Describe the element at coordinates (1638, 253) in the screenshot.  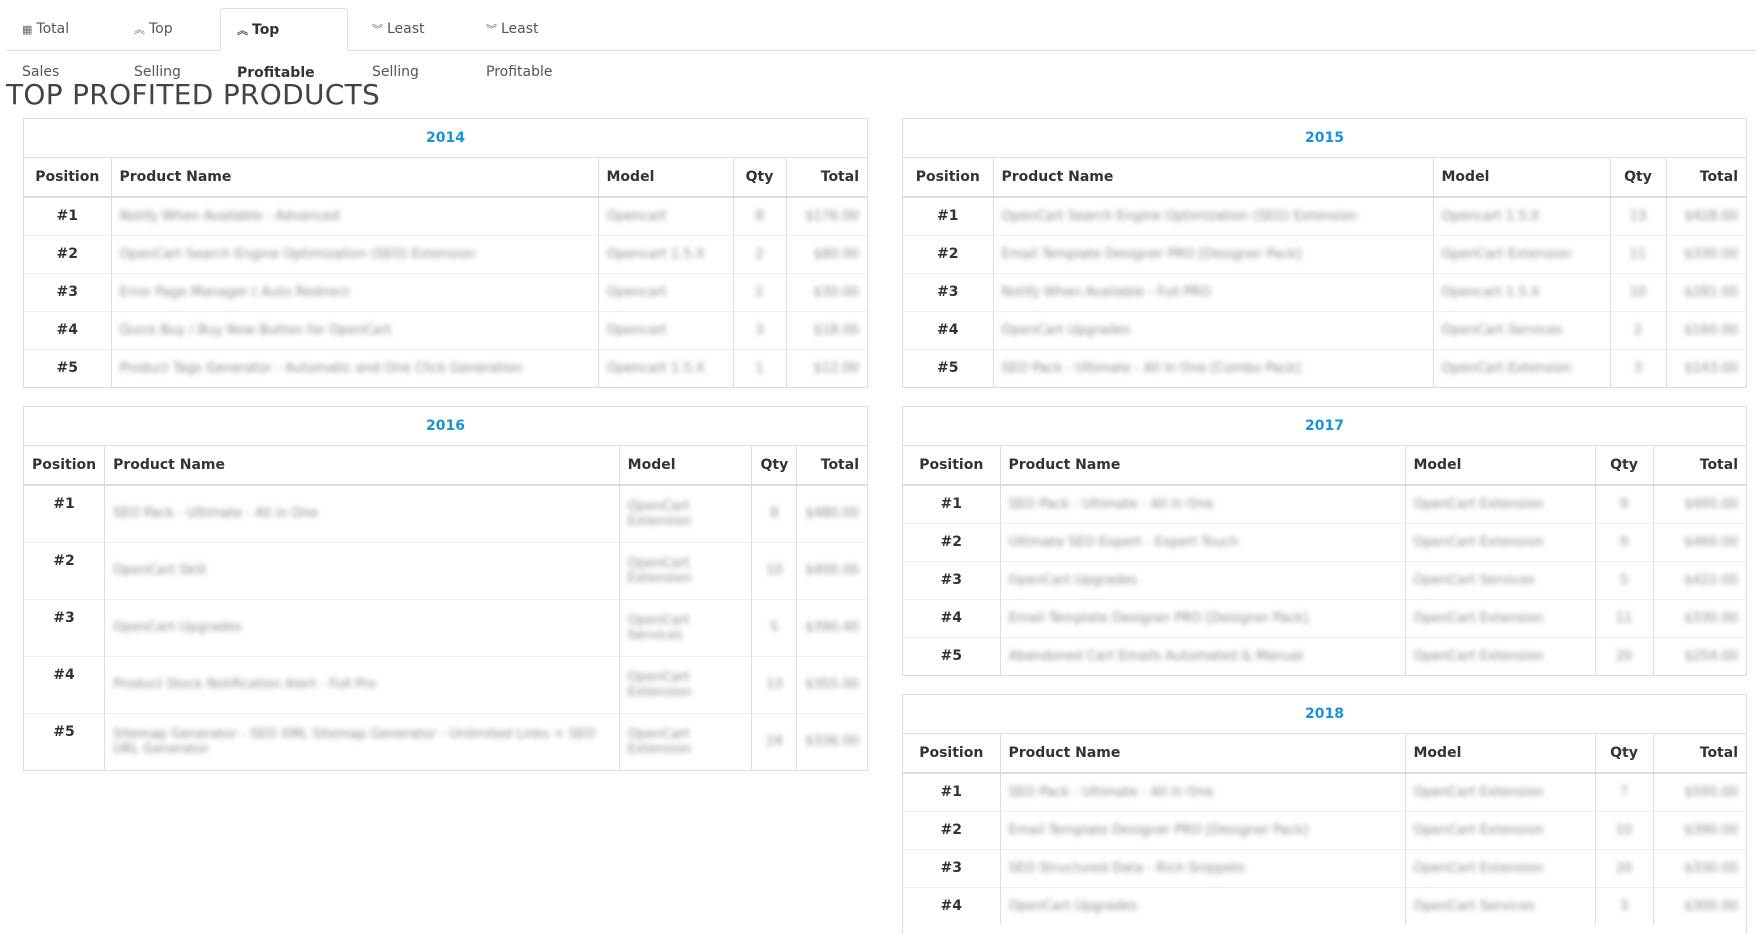
I see `qty-cell: 11` at that location.